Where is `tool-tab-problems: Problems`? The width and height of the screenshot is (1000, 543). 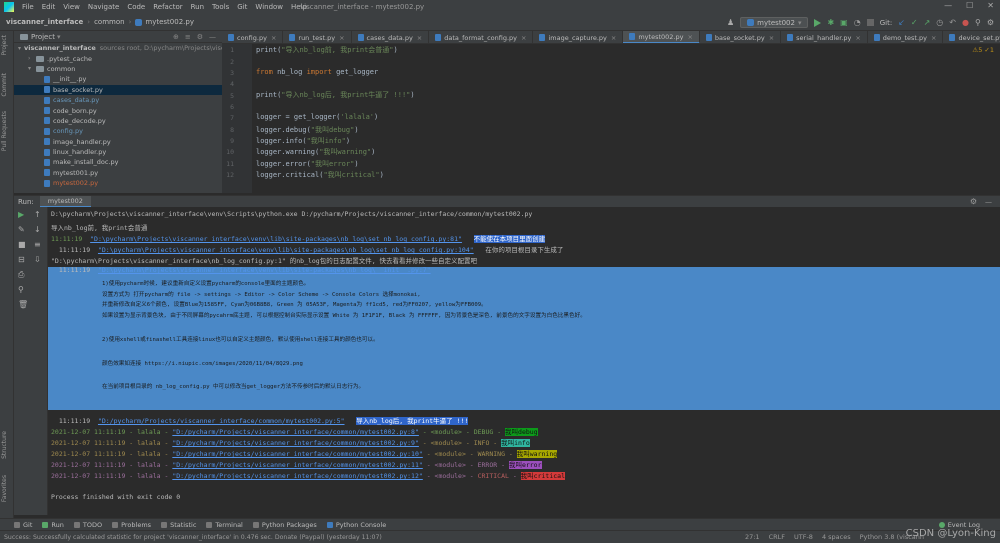
tool-tab-problems: Problems is located at coordinates (131, 525).